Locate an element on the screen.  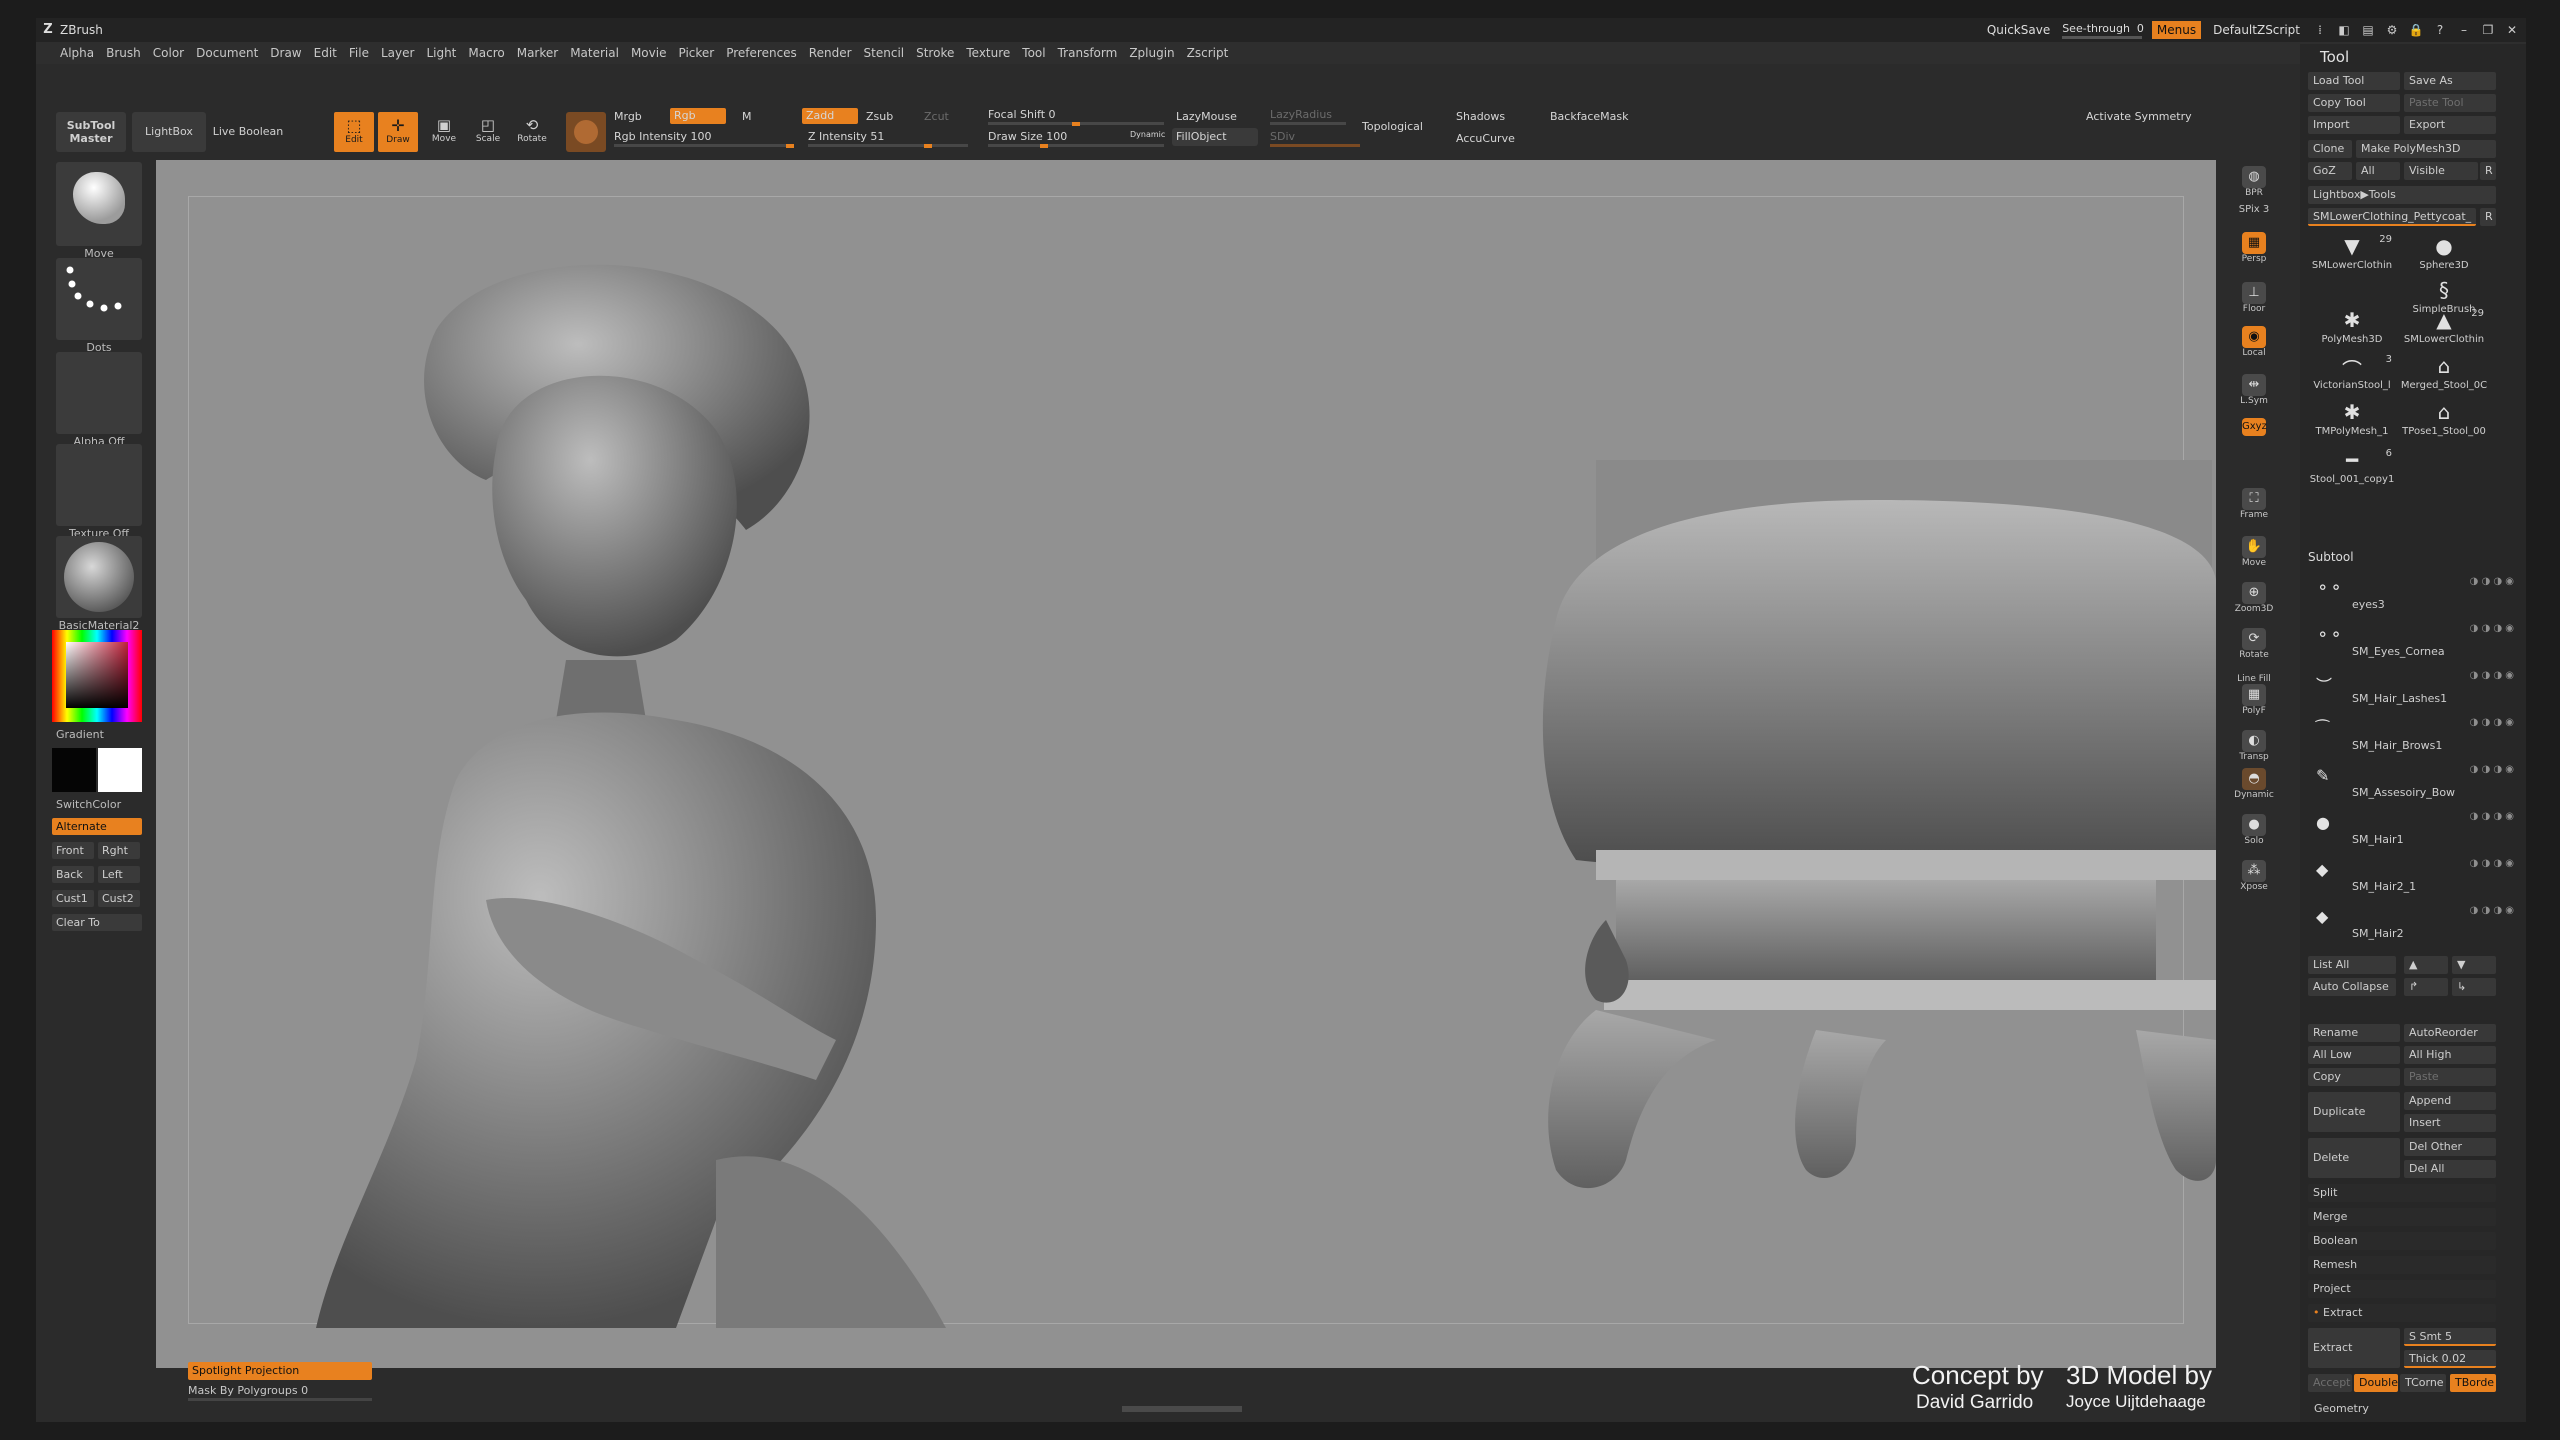
autoreorder-button: AutoReorder is located at coordinates (2450, 1033).